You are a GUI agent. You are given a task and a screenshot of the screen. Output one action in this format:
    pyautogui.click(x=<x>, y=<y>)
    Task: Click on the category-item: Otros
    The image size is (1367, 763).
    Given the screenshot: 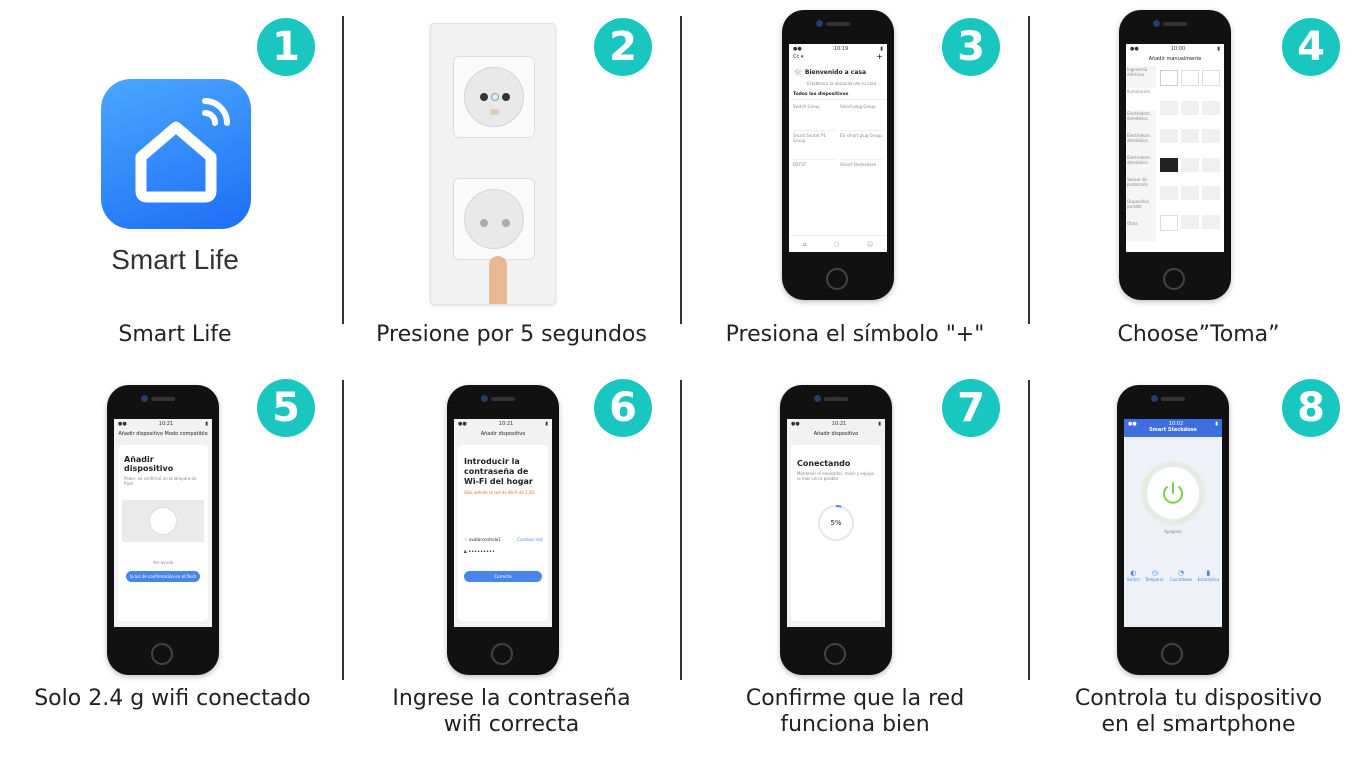 What is the action you would take?
    pyautogui.click(x=1141, y=231)
    